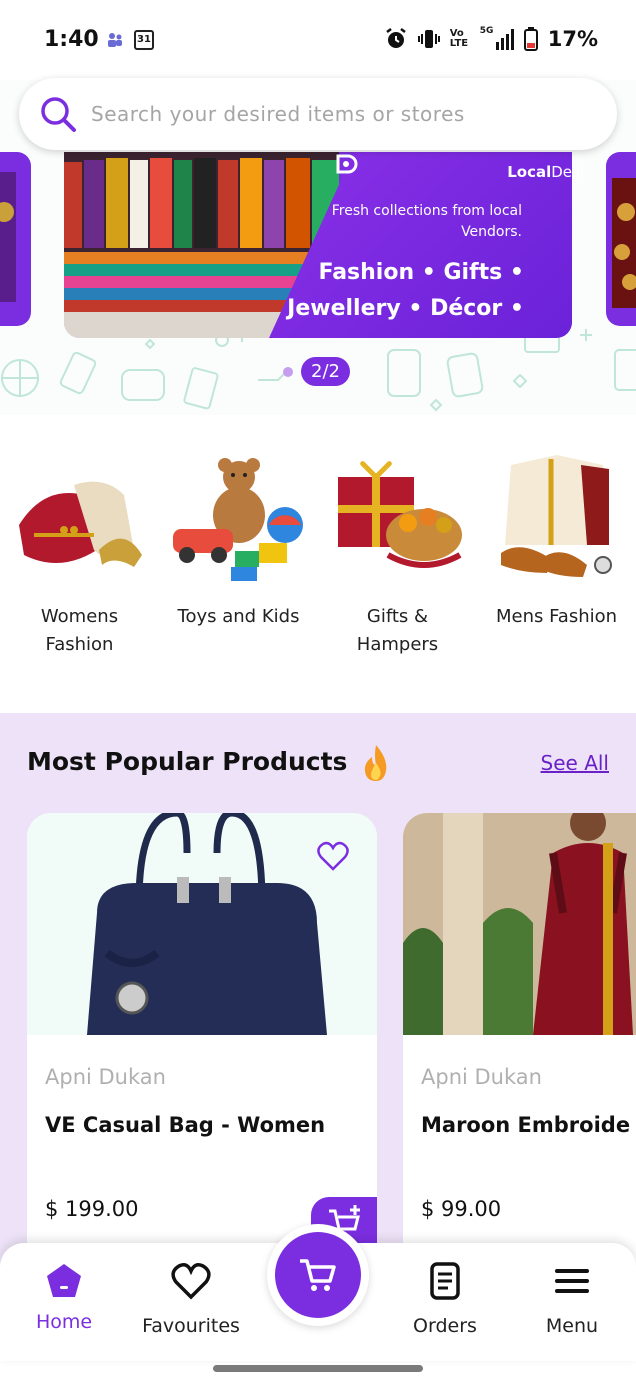 This screenshot has height=1386, width=636. What do you see at coordinates (530, 39) in the screenshot?
I see `battery-icon` at bounding box center [530, 39].